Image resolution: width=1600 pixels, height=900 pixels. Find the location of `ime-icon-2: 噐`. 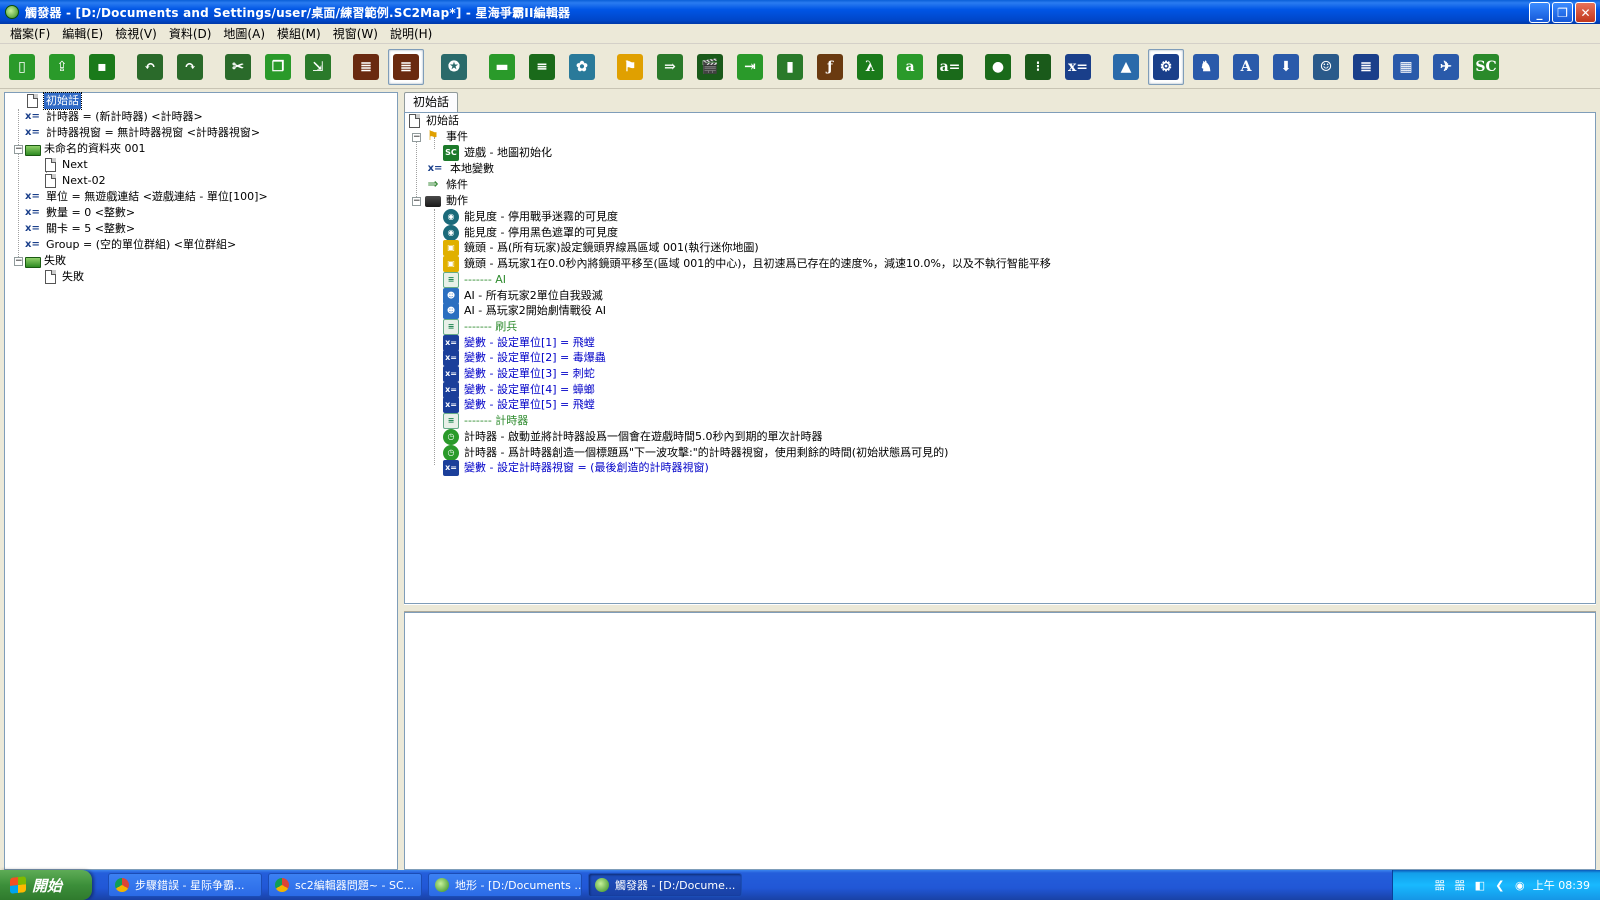

ime-icon-2: 噐 is located at coordinates (1460, 885).